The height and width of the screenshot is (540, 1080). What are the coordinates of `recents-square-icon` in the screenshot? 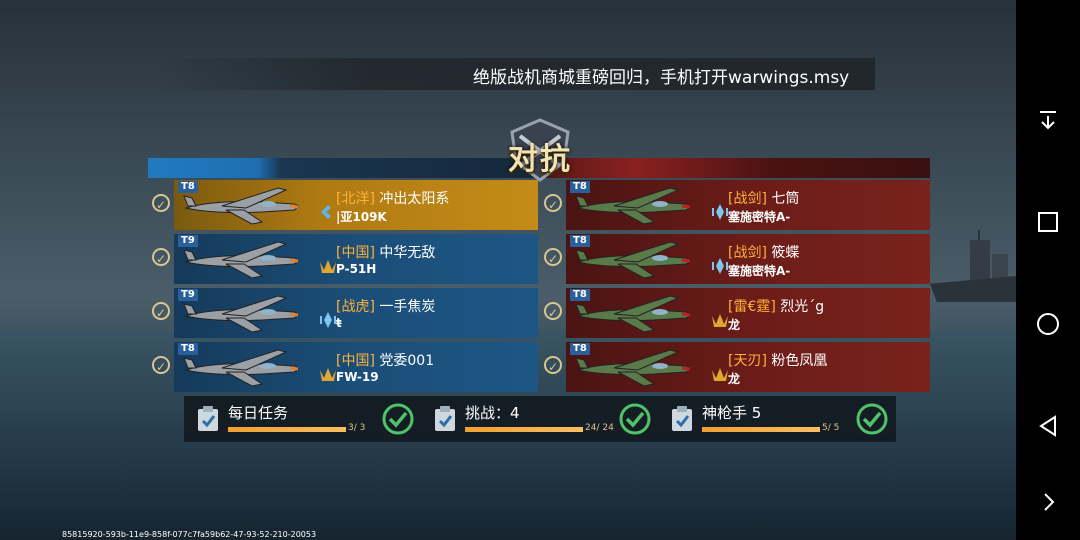 It's located at (1048, 222).